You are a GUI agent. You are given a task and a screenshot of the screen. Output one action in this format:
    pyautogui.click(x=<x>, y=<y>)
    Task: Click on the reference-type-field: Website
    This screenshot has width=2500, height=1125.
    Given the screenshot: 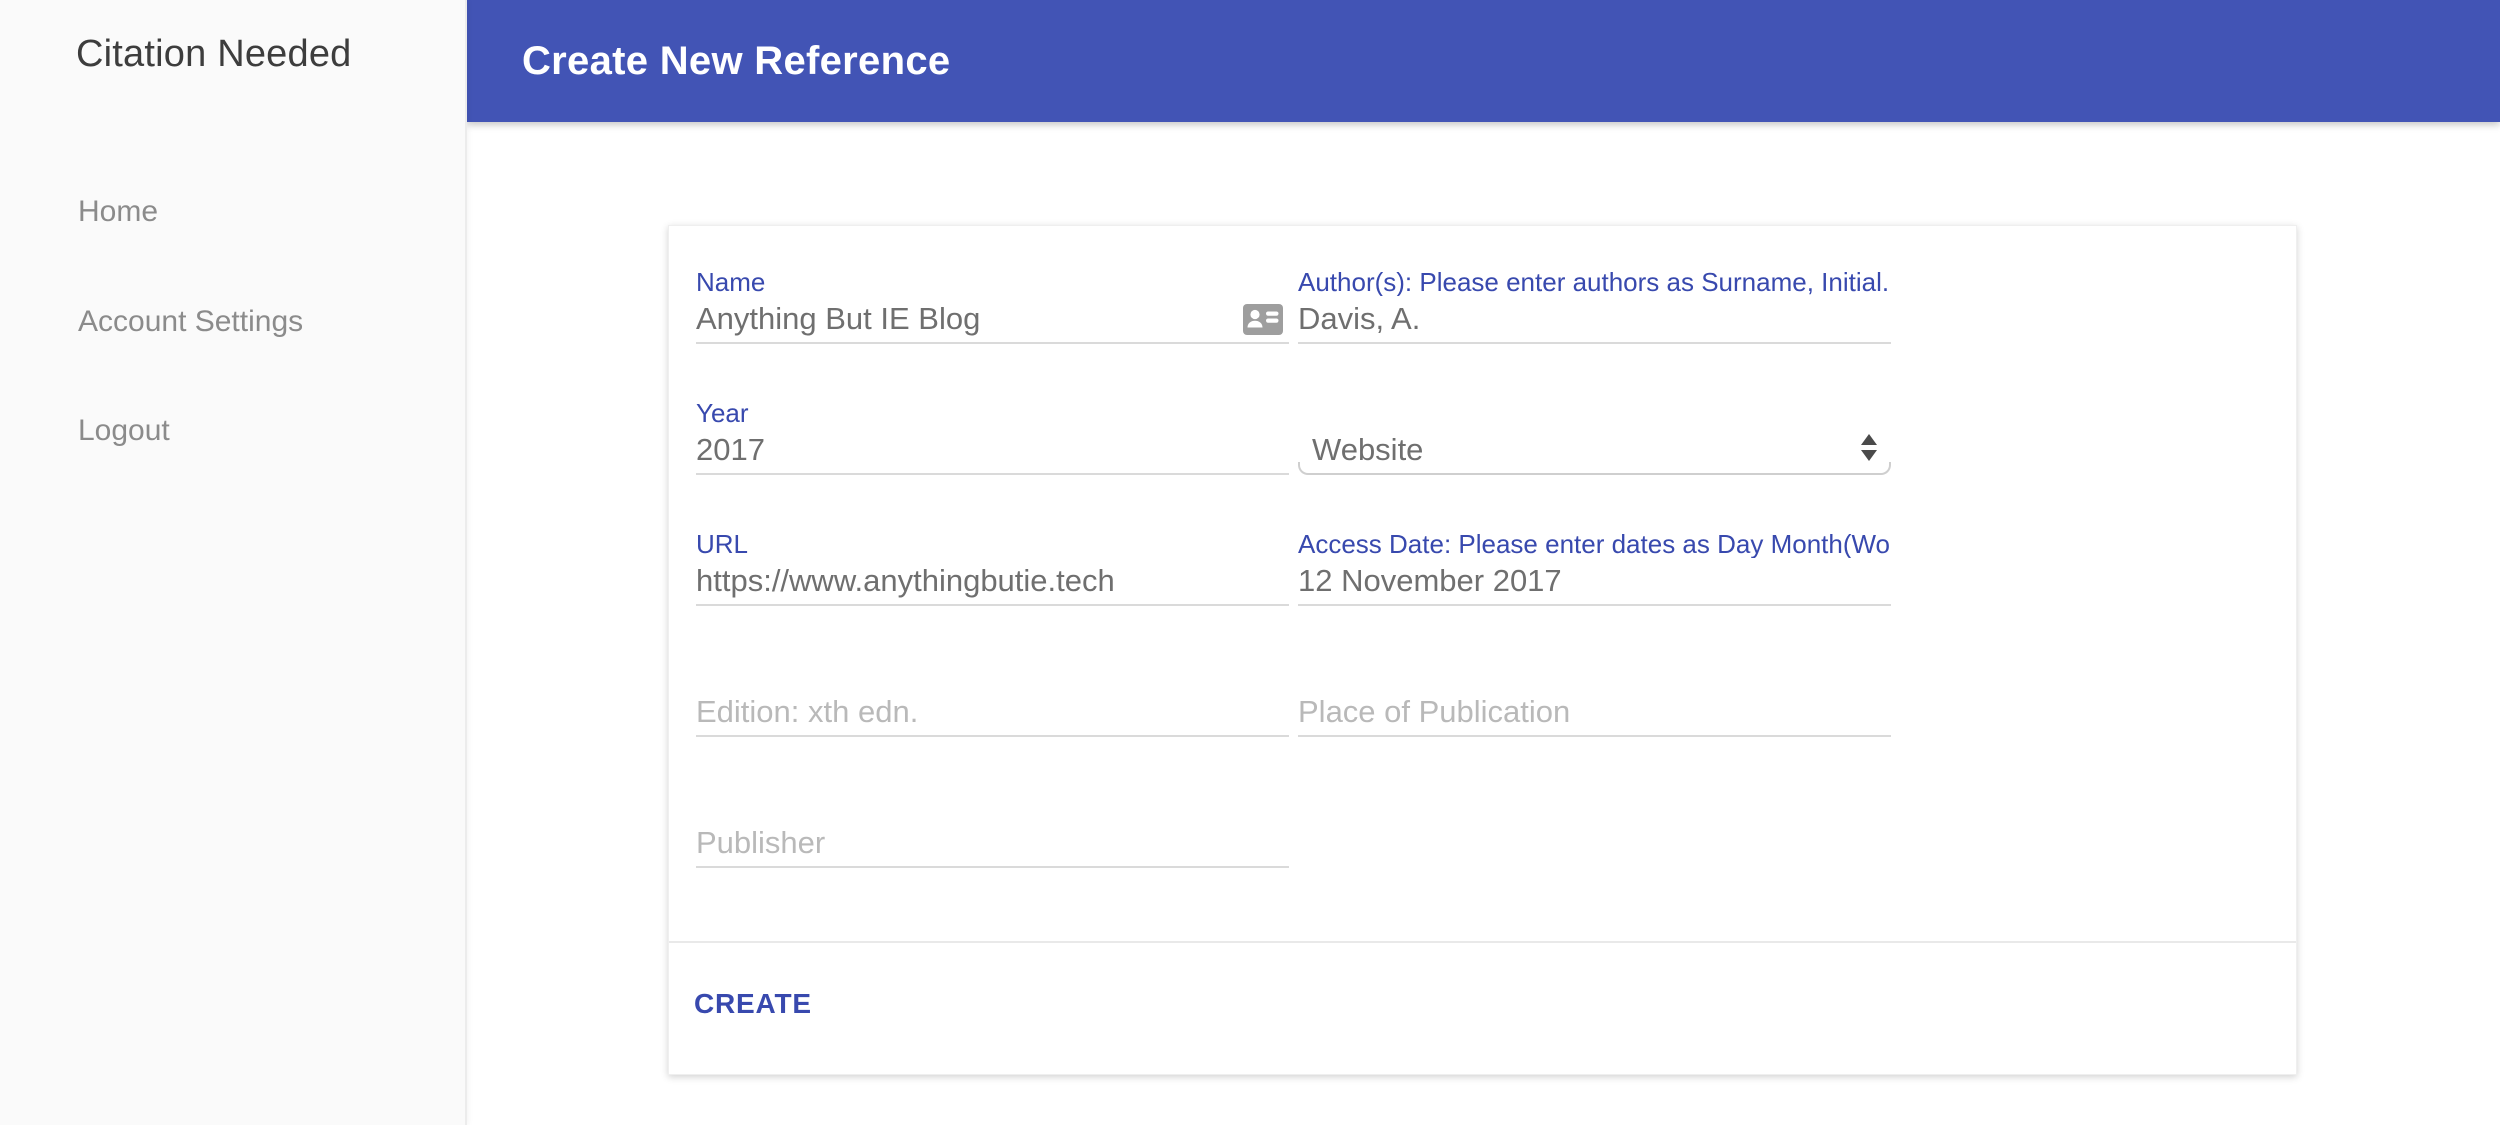 What is the action you would take?
    pyautogui.click(x=1594, y=437)
    